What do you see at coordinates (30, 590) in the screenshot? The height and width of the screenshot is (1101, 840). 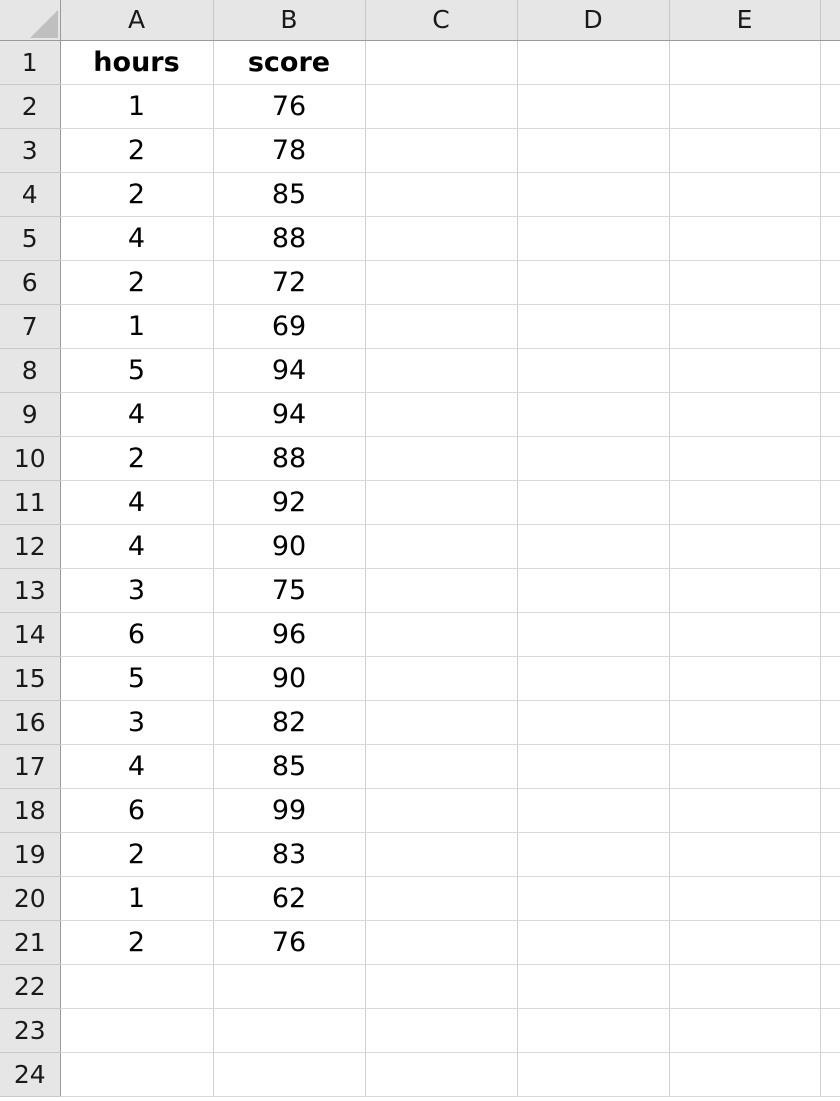 I see `row-header-13: 13` at bounding box center [30, 590].